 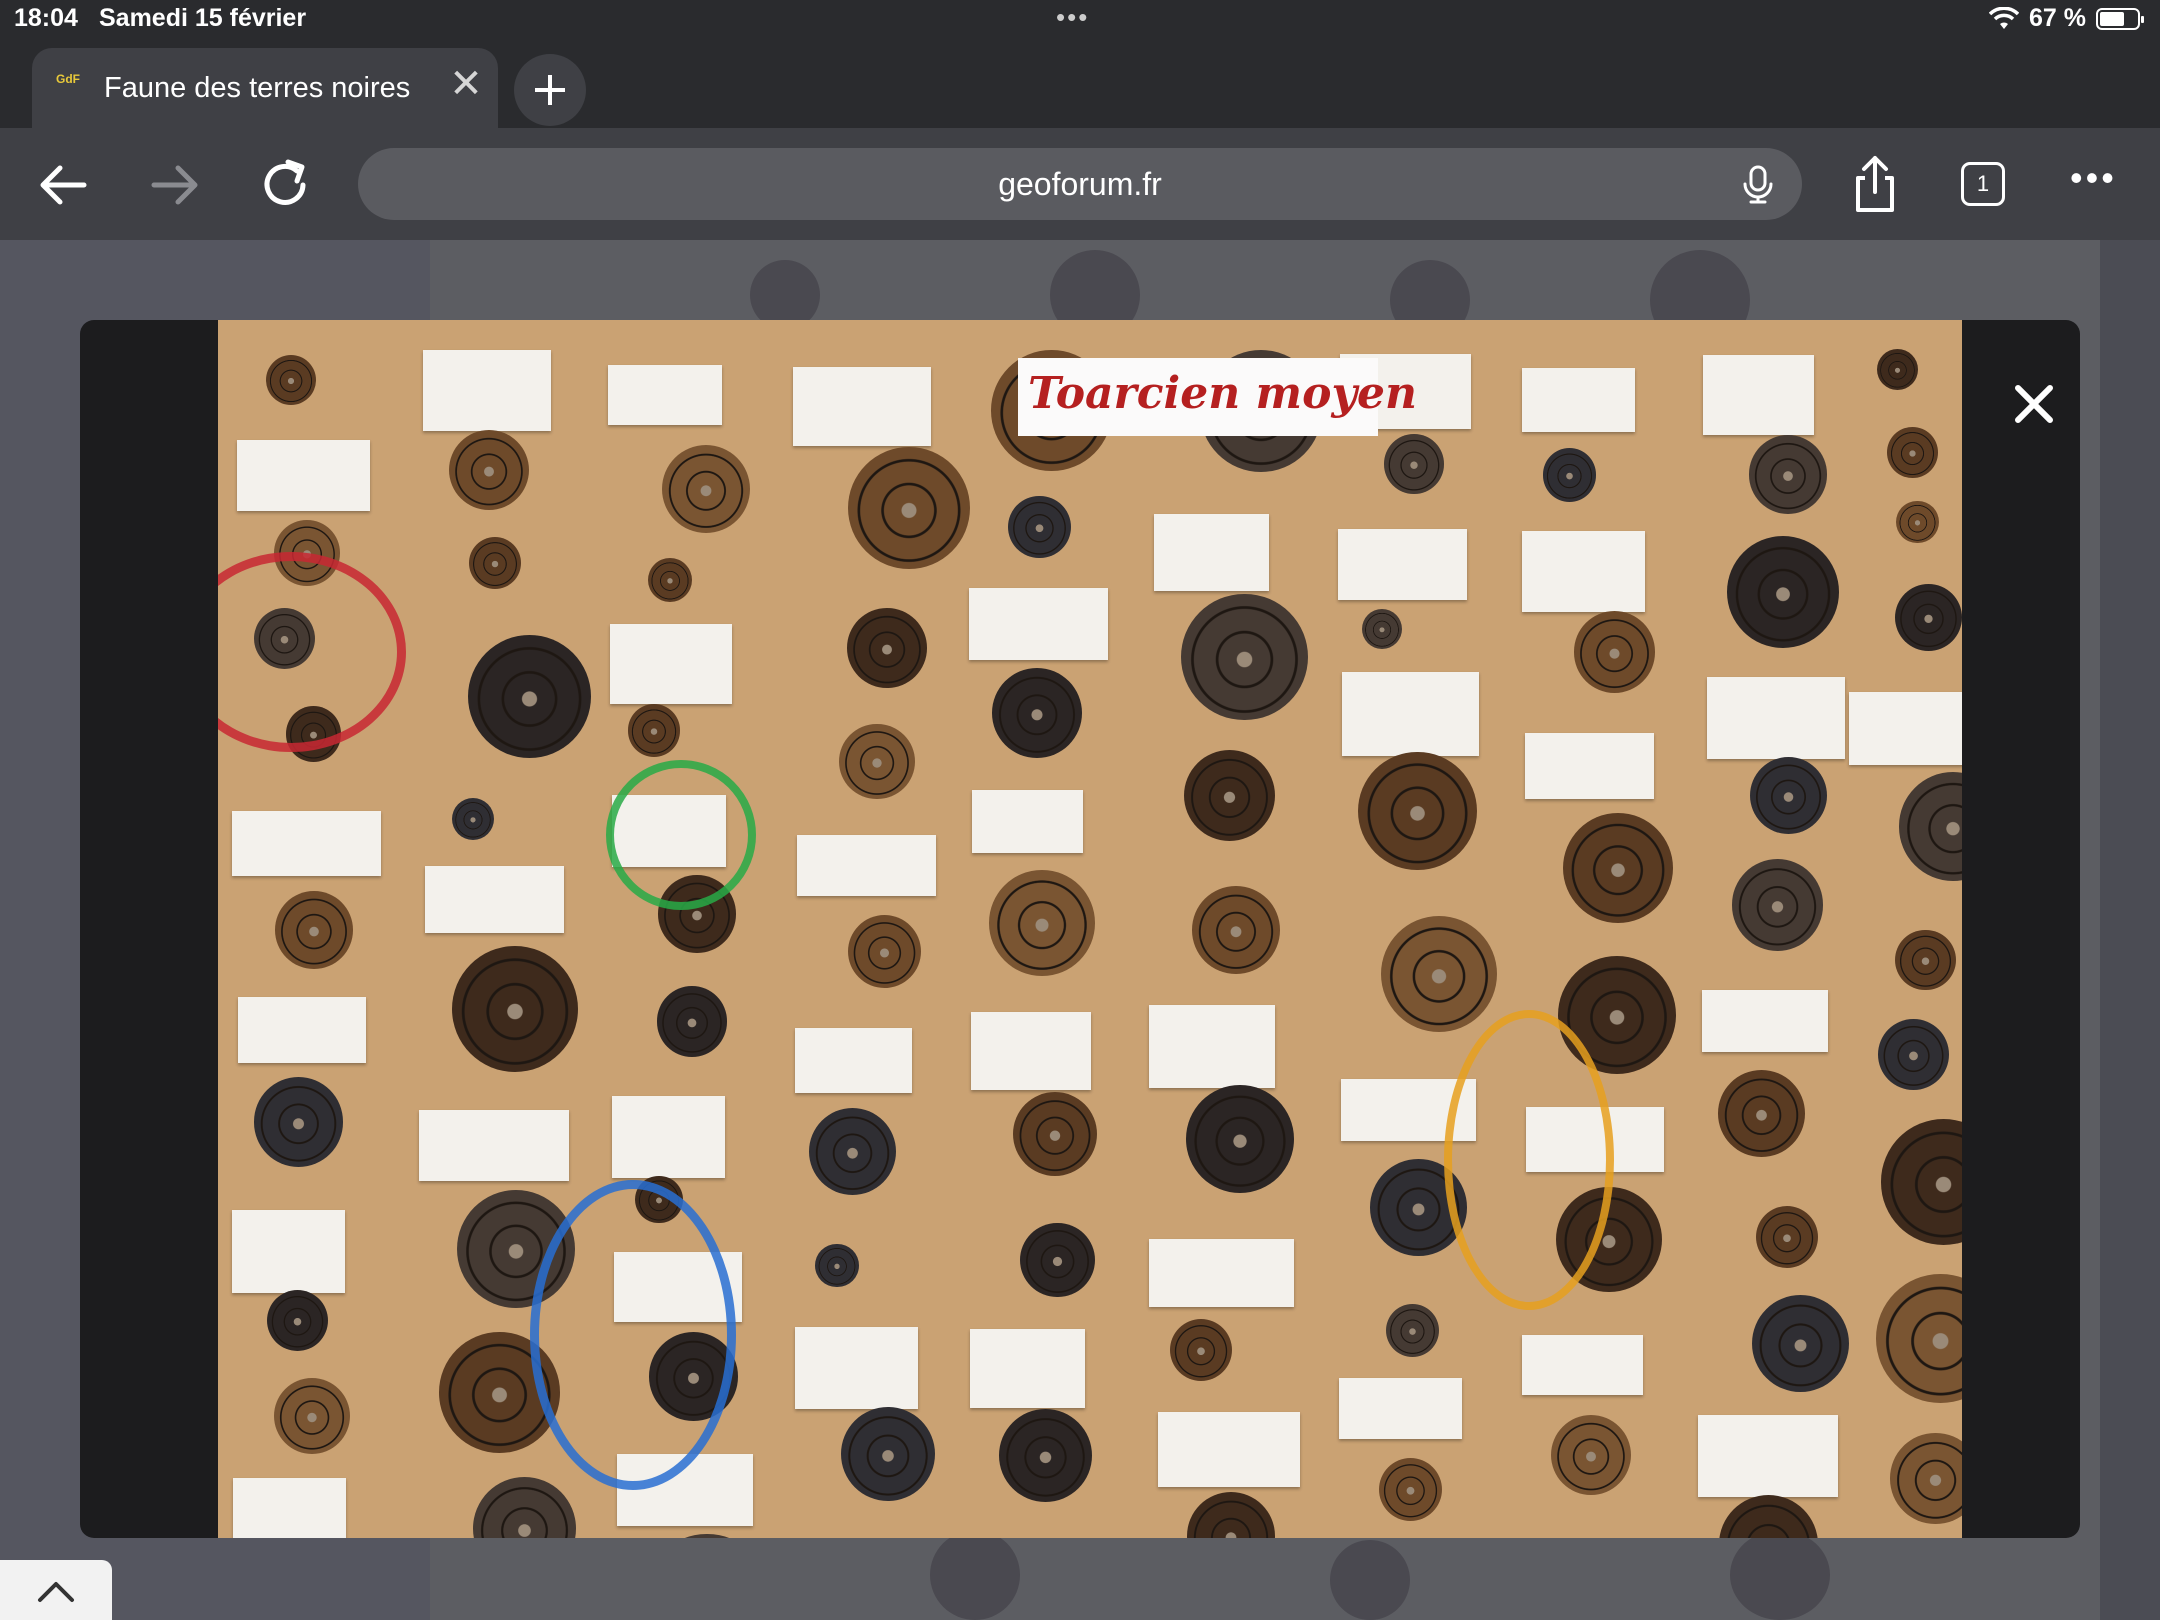 What do you see at coordinates (312, 652) in the screenshot?
I see `red-circle-annotation` at bounding box center [312, 652].